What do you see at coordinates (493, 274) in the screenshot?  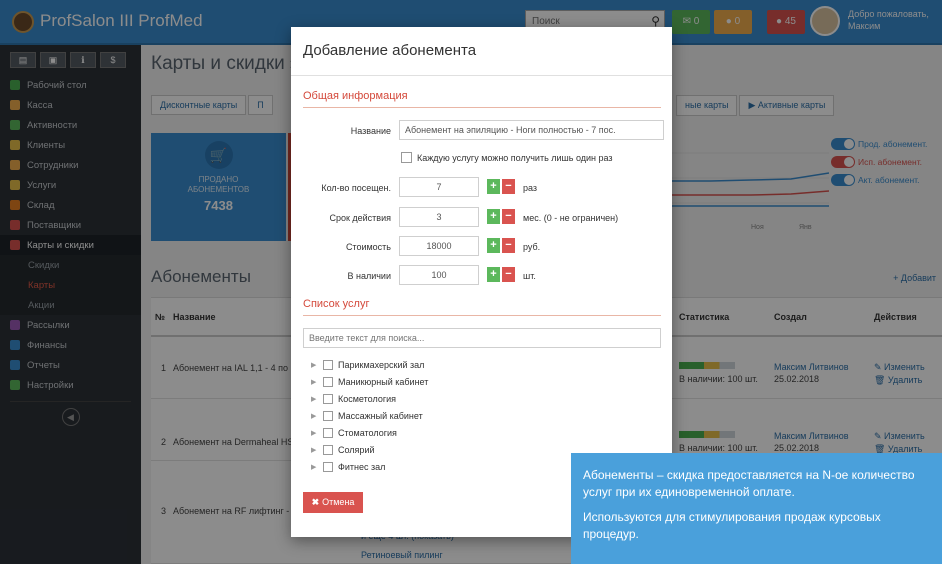 I see `stock-plus-button: +` at bounding box center [493, 274].